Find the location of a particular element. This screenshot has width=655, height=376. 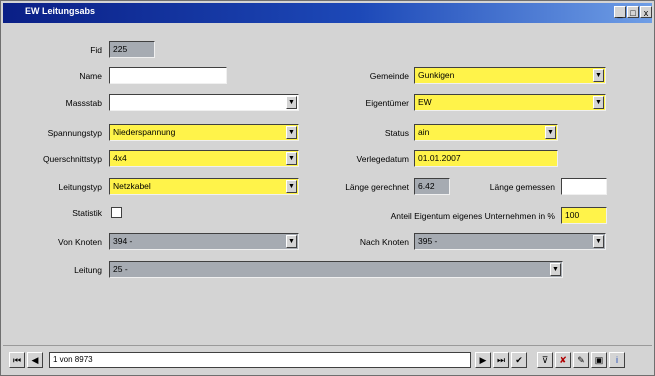

name-label: Name is located at coordinates (90, 76).